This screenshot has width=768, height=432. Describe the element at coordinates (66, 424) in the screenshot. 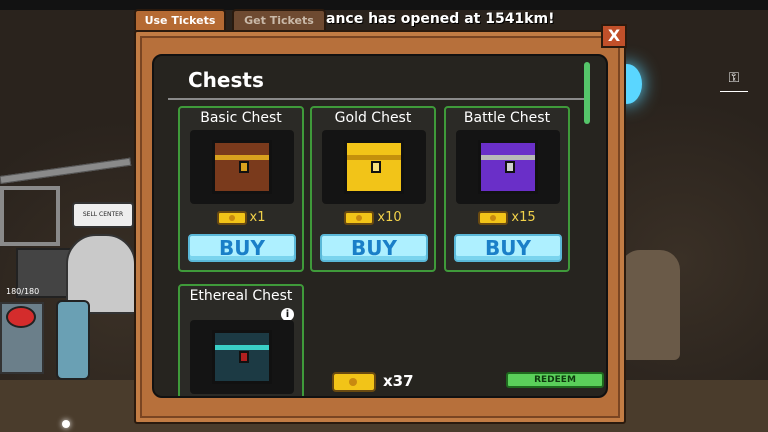

I see `light-icon` at that location.